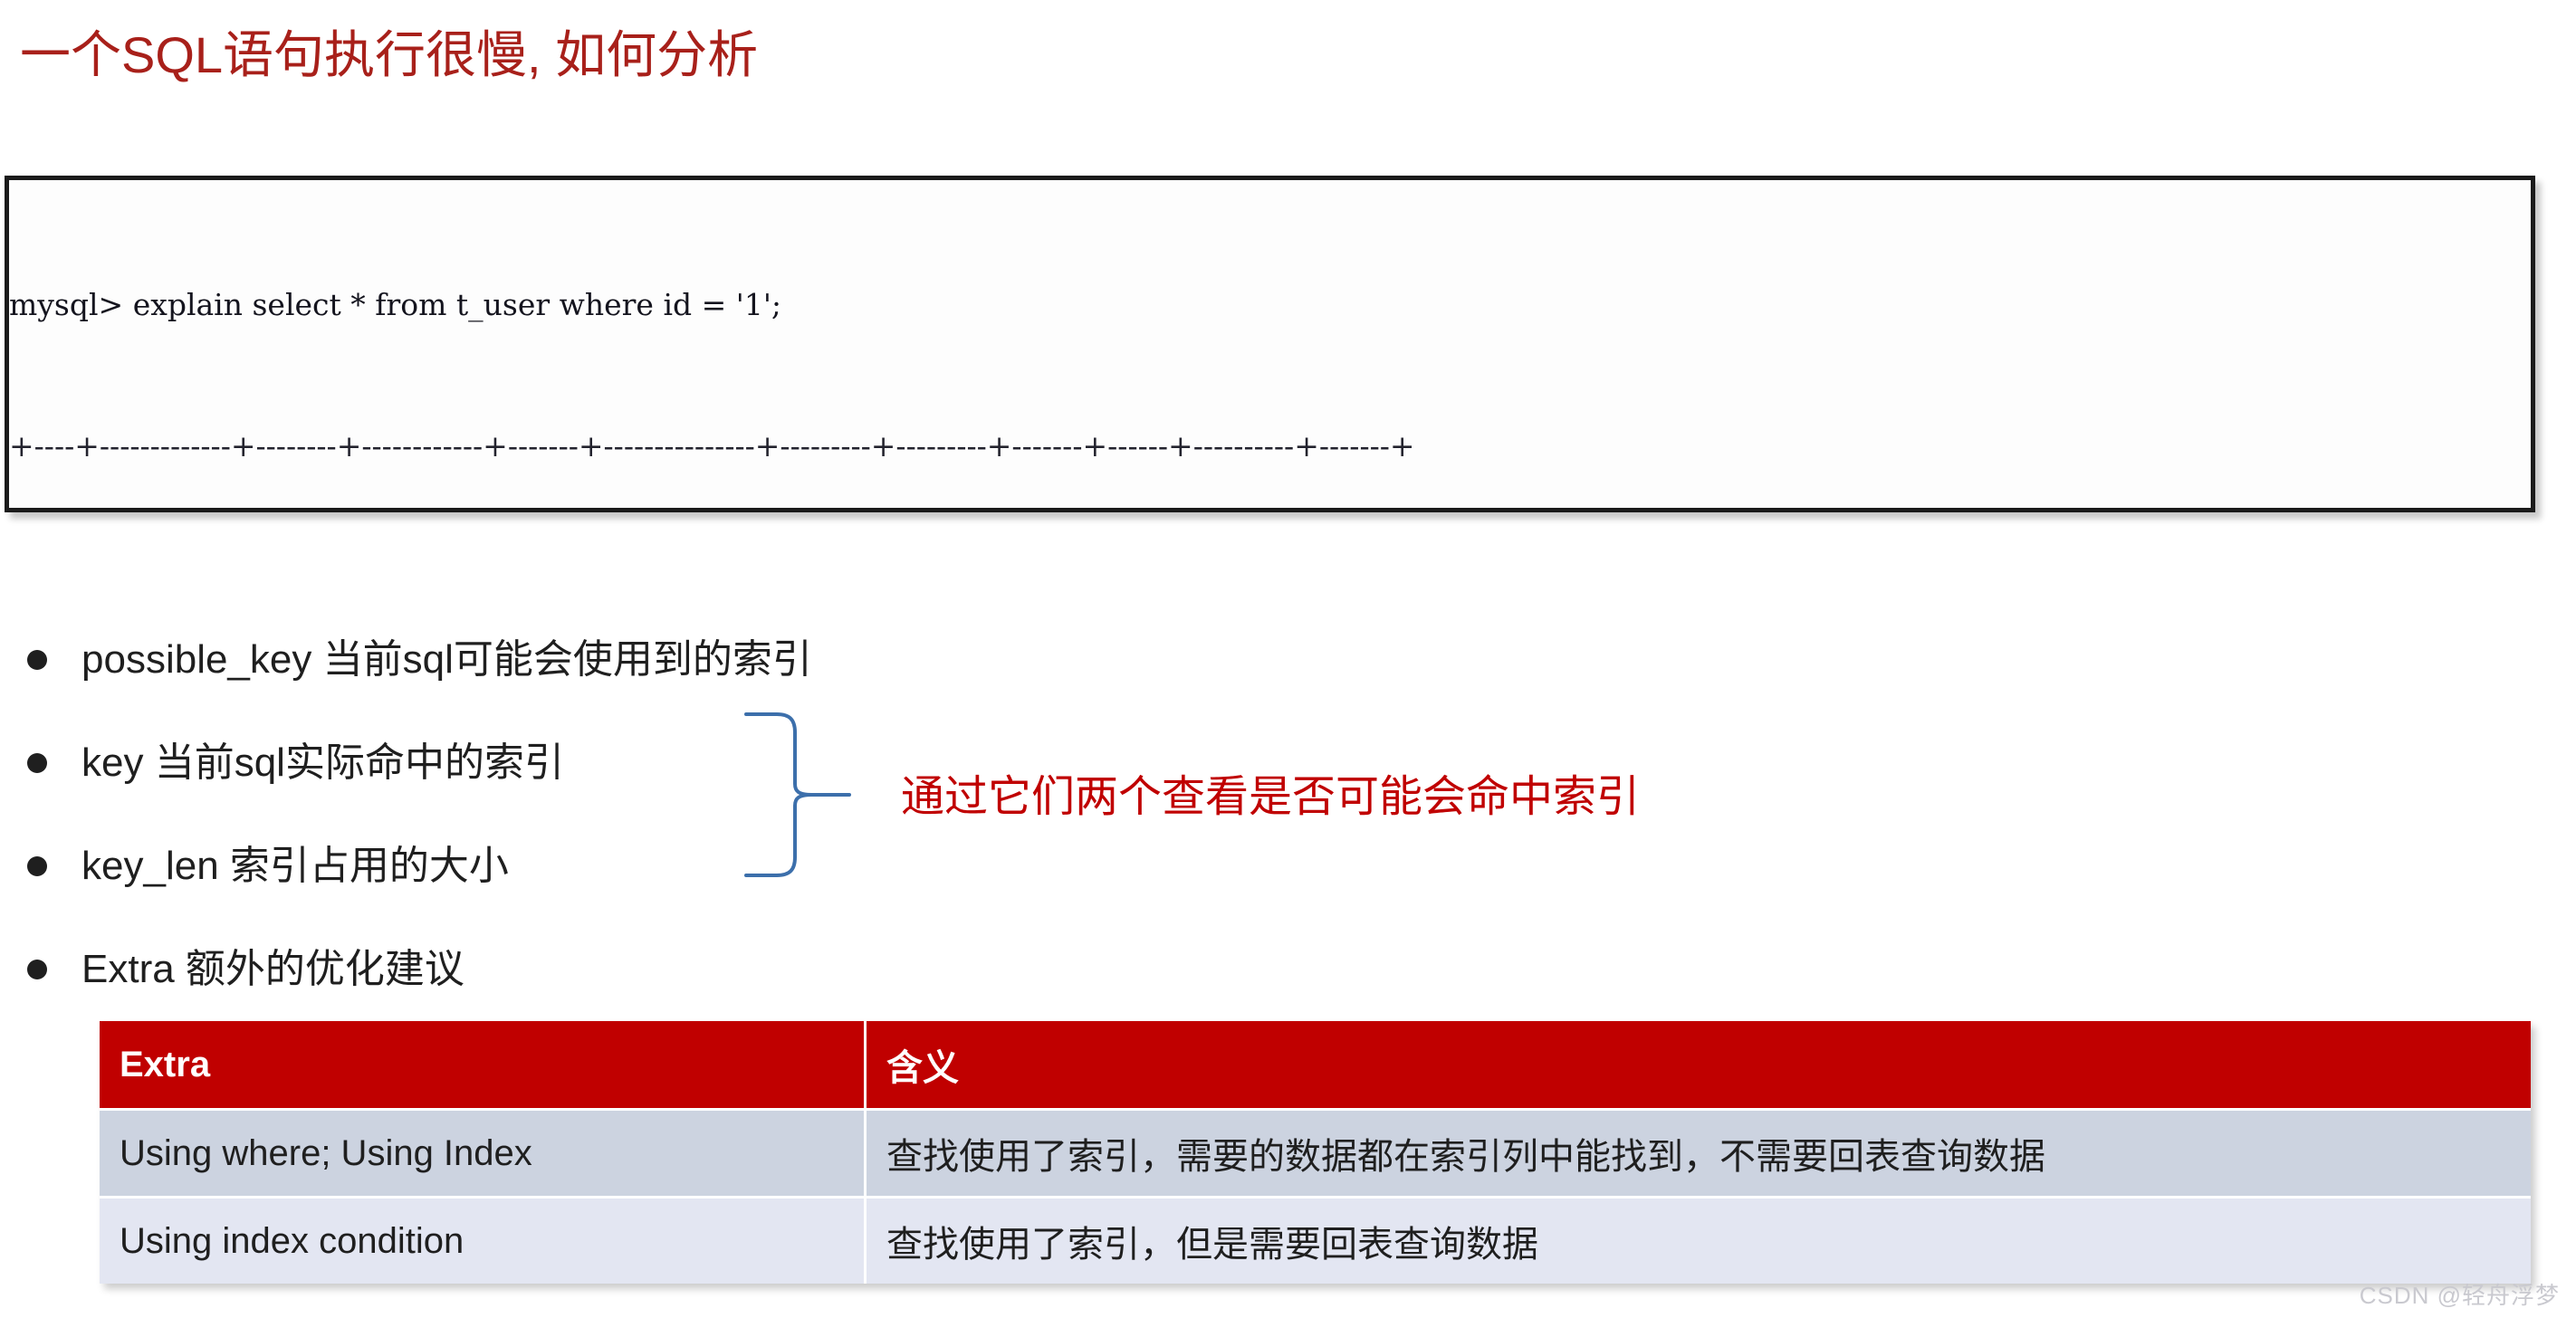 This screenshot has height=1318, width=2576. I want to click on bullet-label: key 当前sql实际命中的索引, so click(322, 763).